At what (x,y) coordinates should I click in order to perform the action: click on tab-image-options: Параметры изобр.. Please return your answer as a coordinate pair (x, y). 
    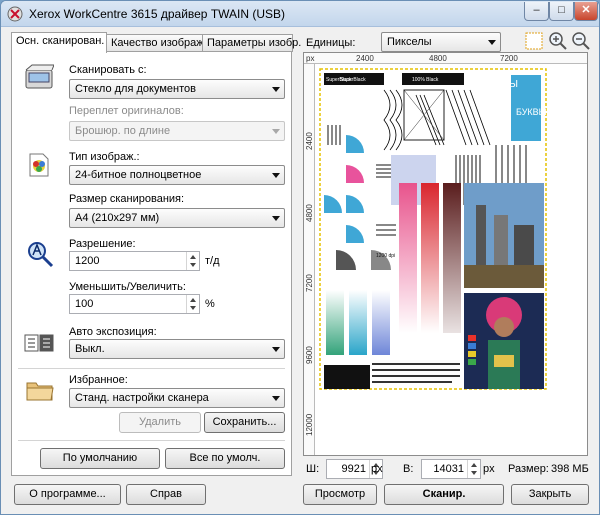
    Looking at the image, I should click on (251, 43).